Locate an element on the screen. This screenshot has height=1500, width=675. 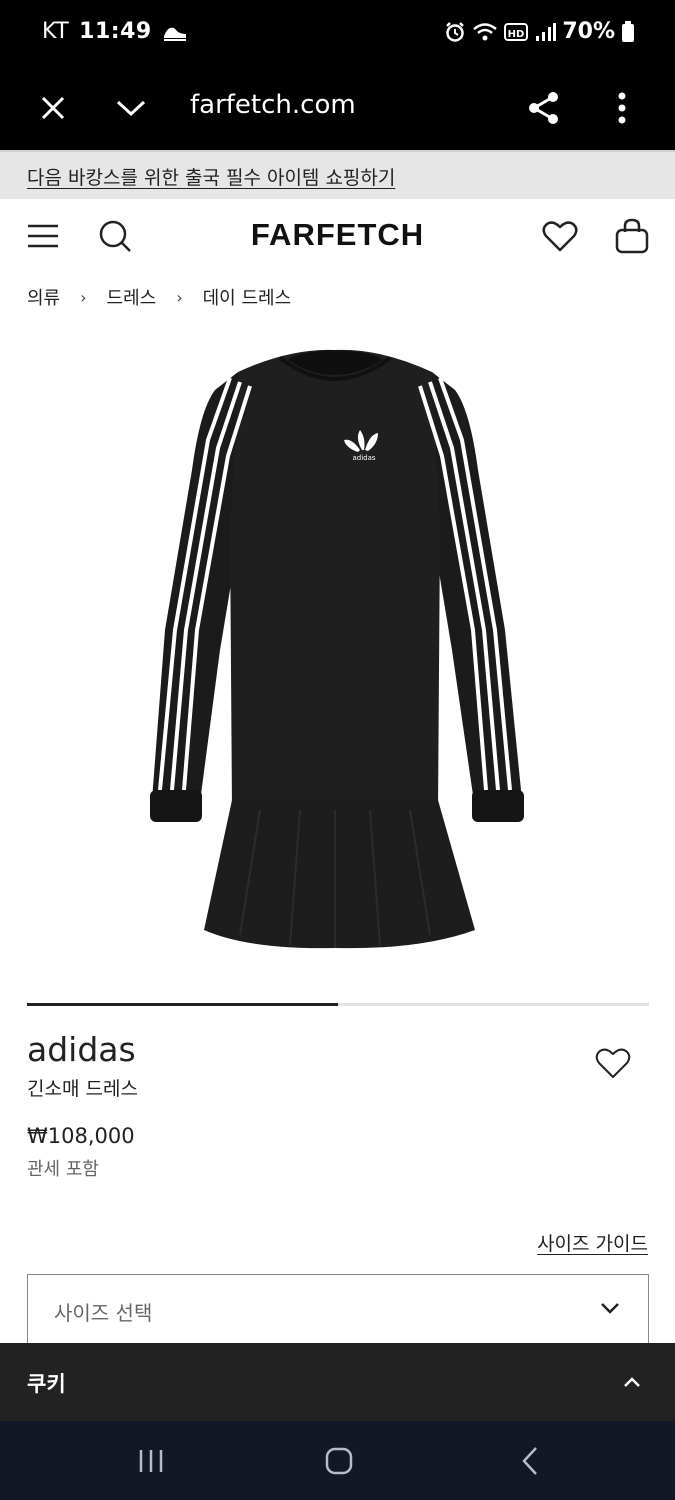
gallery-progress-indicator is located at coordinates (182, 1004).